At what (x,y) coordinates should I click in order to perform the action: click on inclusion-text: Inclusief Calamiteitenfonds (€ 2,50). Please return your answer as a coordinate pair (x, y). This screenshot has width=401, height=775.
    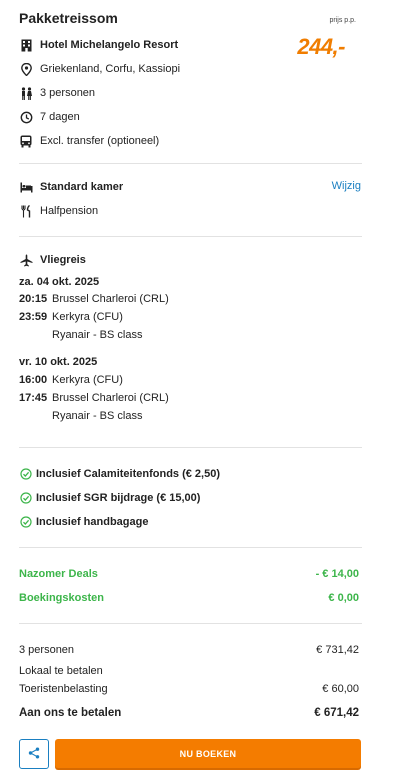
    Looking at the image, I should click on (128, 474).